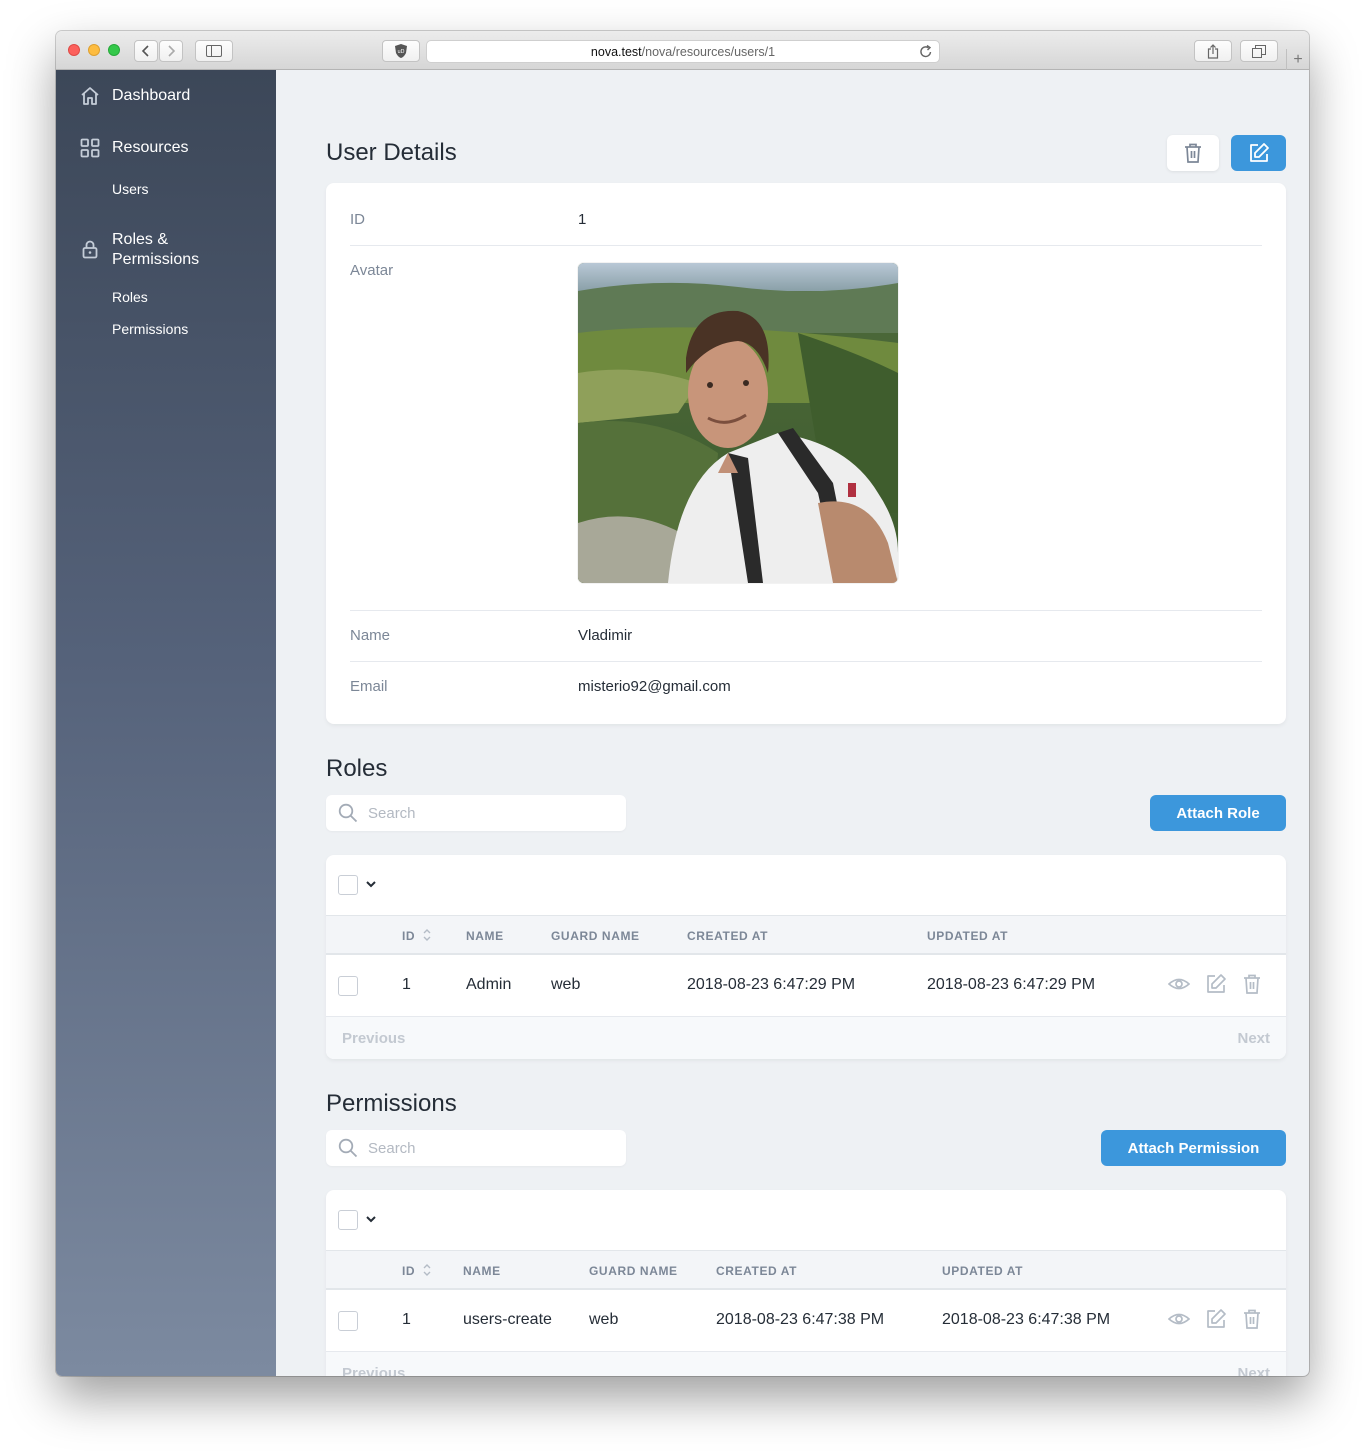  Describe the element at coordinates (800, 1319) in the screenshot. I see `cell-created-at: 2018-08-23 6:47:38 PM` at that location.